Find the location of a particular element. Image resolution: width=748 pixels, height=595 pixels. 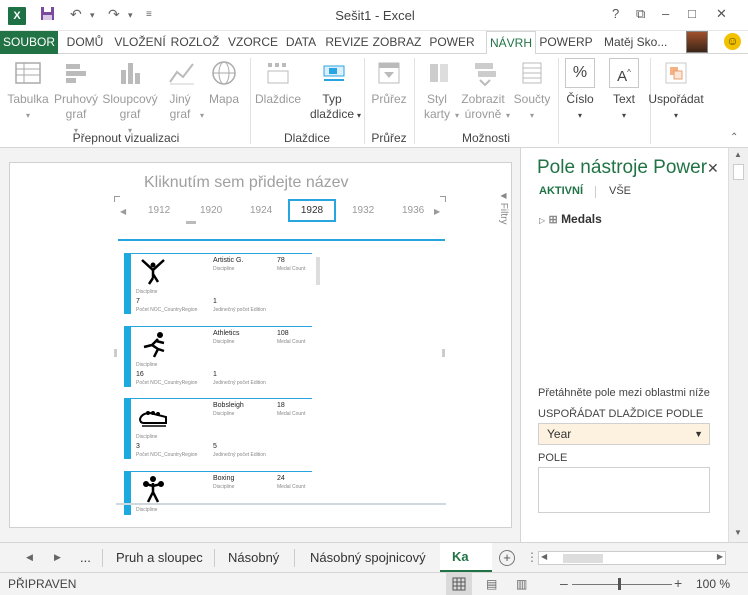

close-pane-button: ✕ is located at coordinates (713, 168).